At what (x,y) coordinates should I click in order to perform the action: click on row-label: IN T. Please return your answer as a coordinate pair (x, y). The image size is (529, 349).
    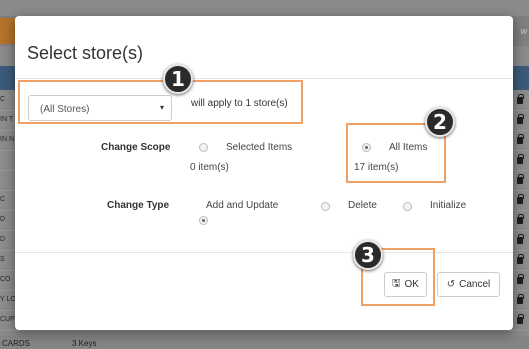
    Looking at the image, I should click on (7, 119).